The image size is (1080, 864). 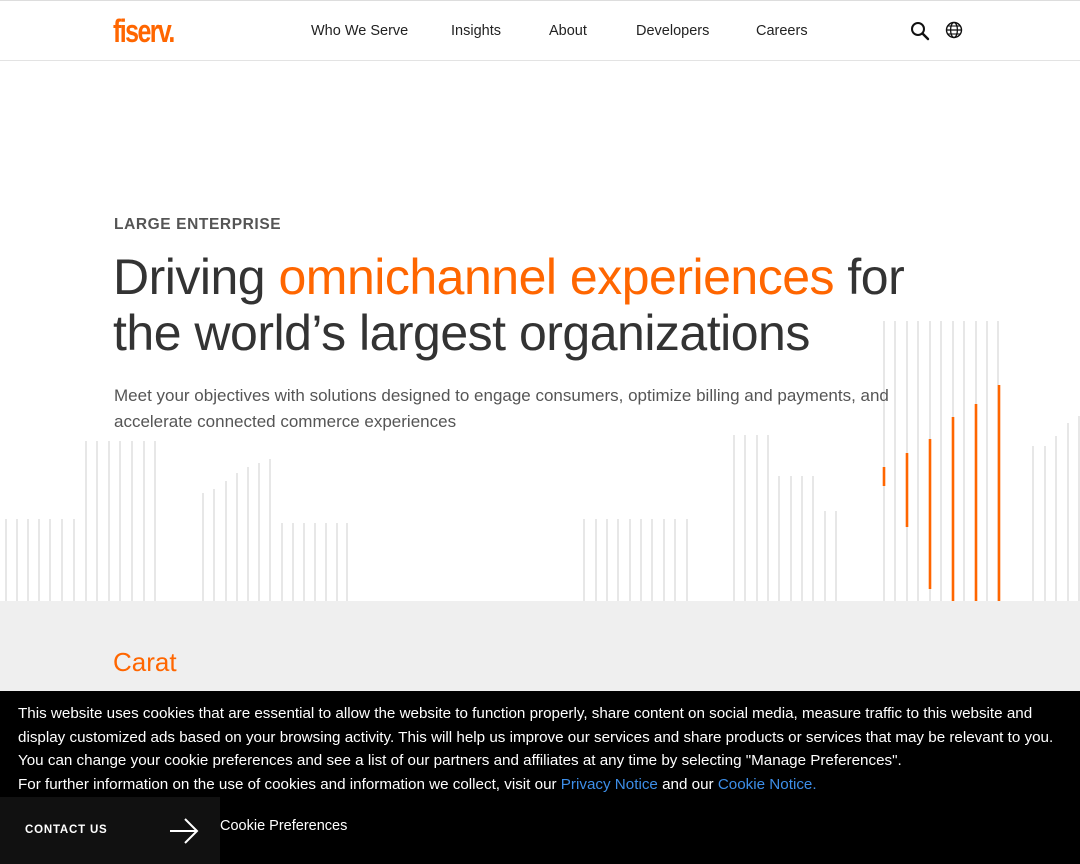 What do you see at coordinates (568, 31) in the screenshot?
I see `nav-about: About` at bounding box center [568, 31].